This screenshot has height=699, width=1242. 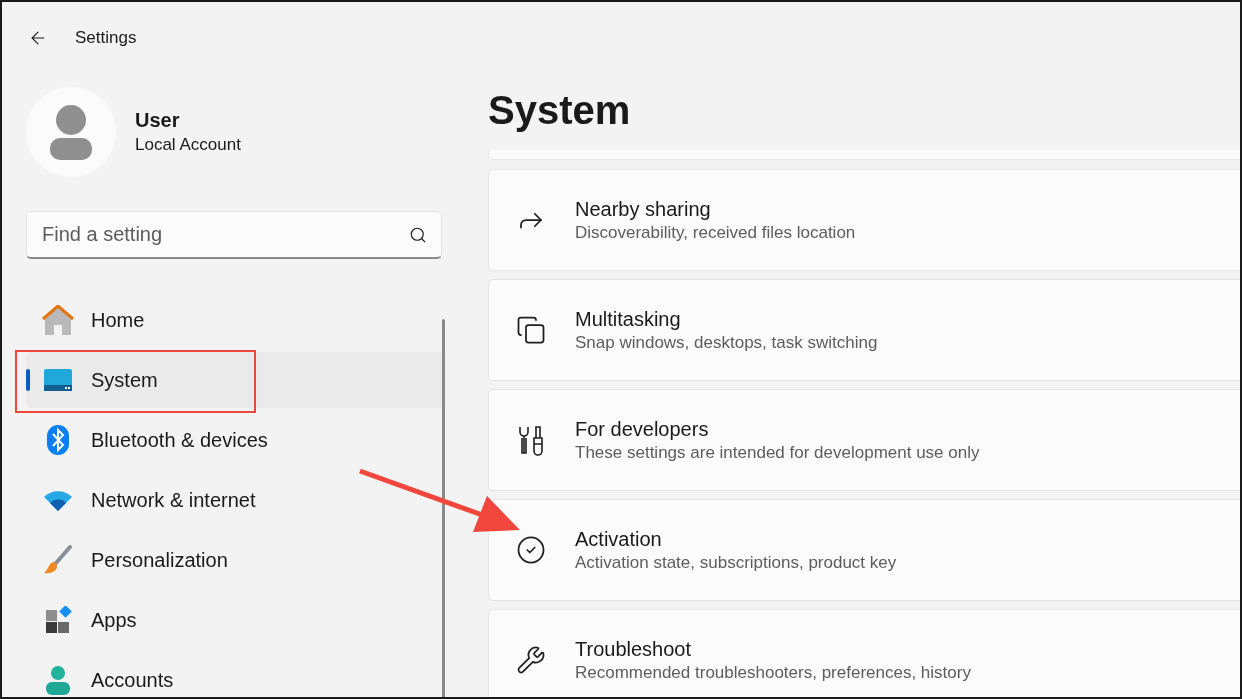 What do you see at coordinates (234, 674) in the screenshot?
I see `nav-item: Accounts` at bounding box center [234, 674].